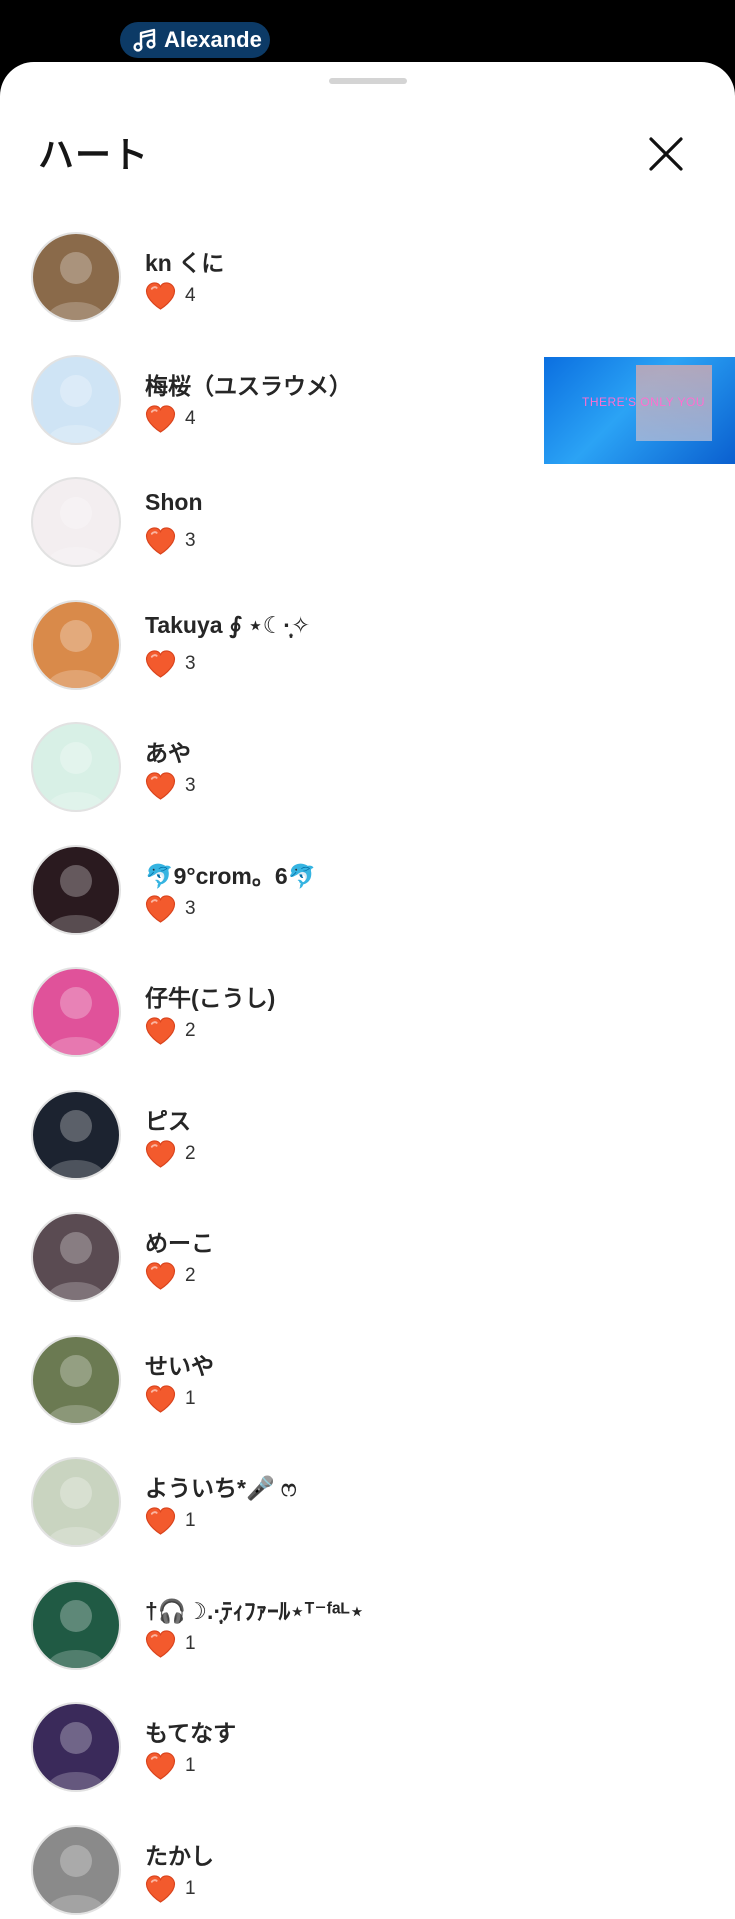  I want to click on list-item: もてなす 1, so click(367, 1763).